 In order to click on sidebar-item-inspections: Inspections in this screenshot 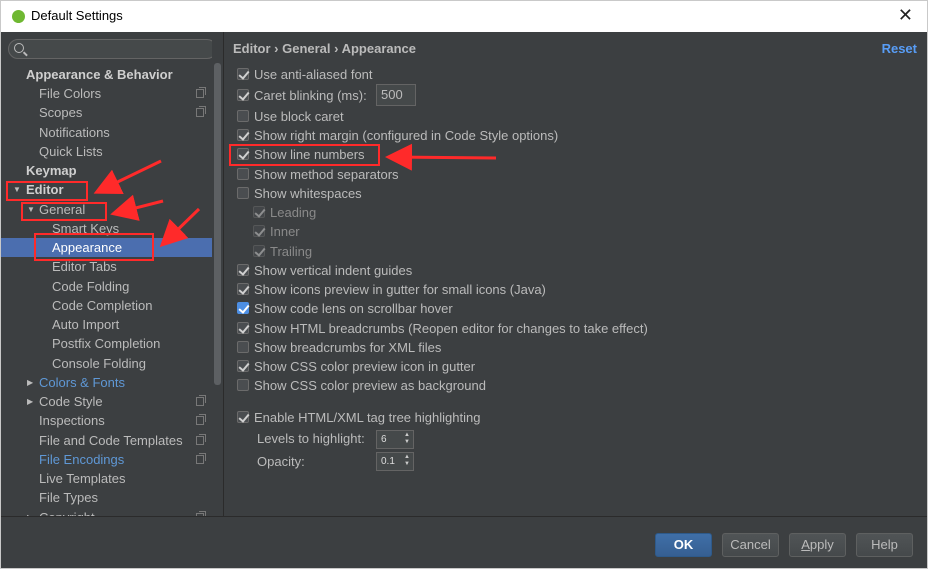, I will do `click(106, 420)`.